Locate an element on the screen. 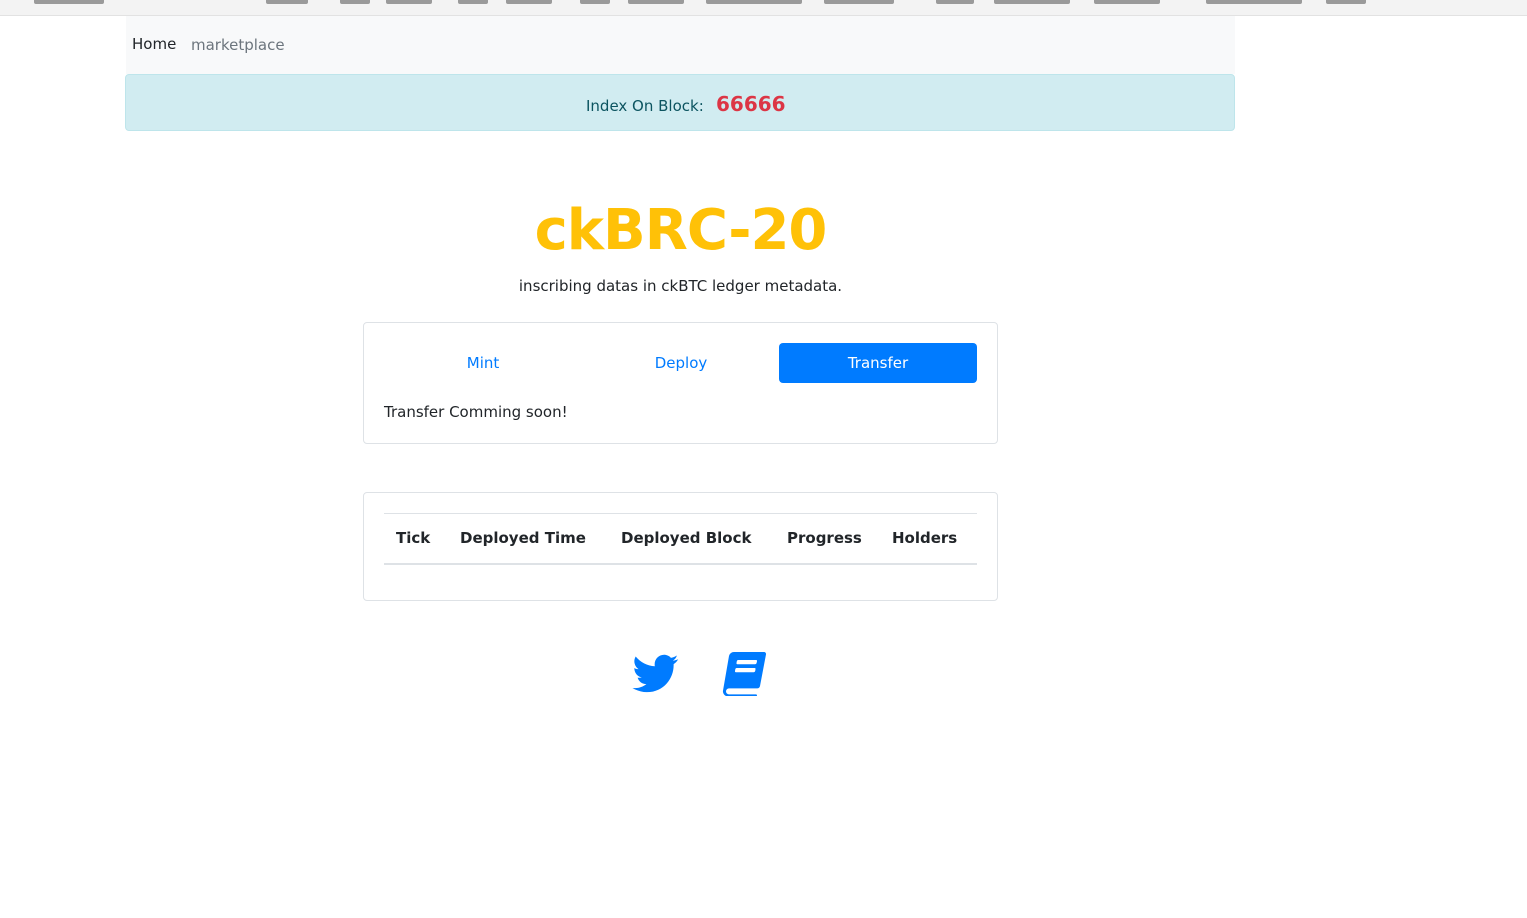 The height and width of the screenshot is (918, 1527). tab-transfer: Transfer is located at coordinates (878, 363).